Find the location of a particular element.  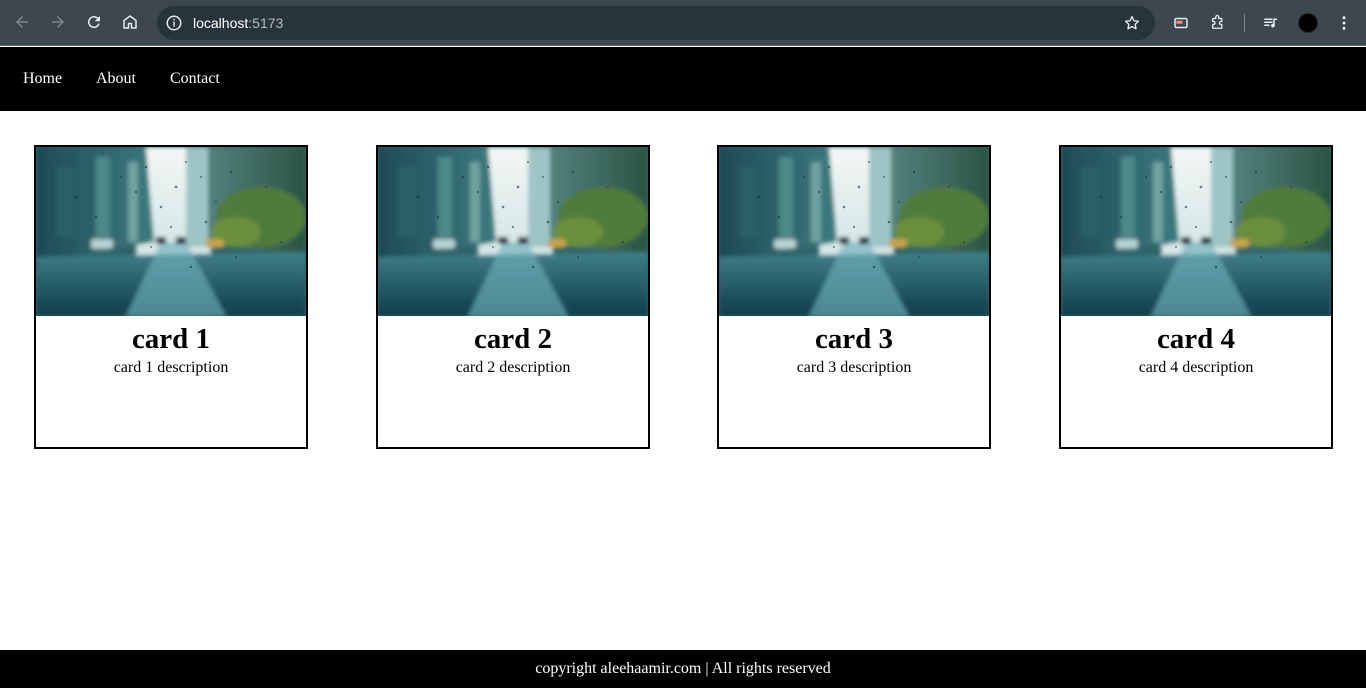

toolbar-divider is located at coordinates (1244, 23).